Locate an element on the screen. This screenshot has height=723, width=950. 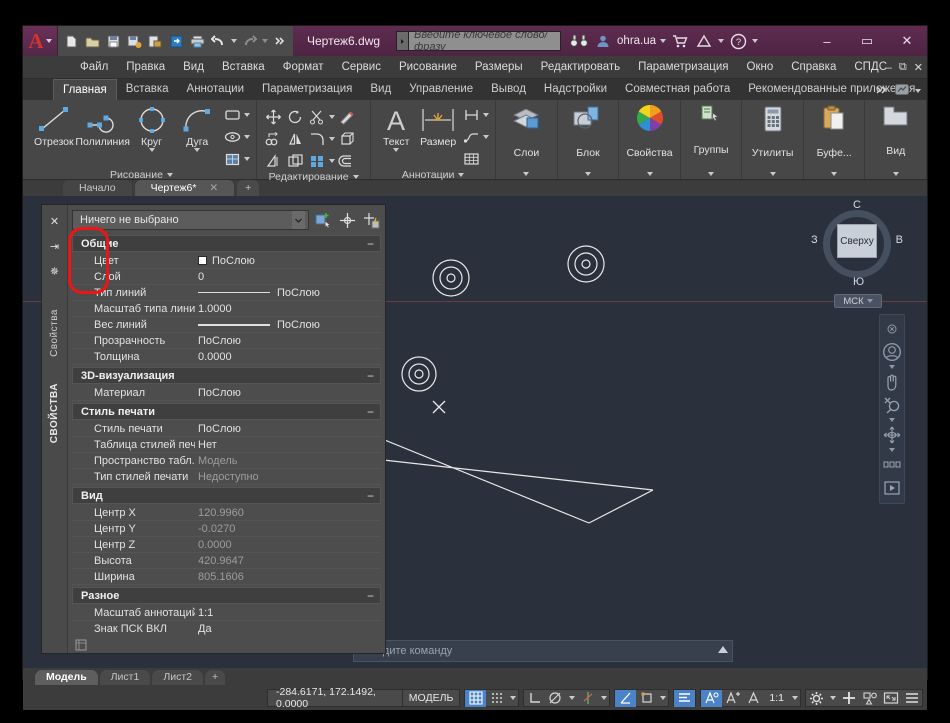
autodesk-a-icon is located at coordinates (704, 41).